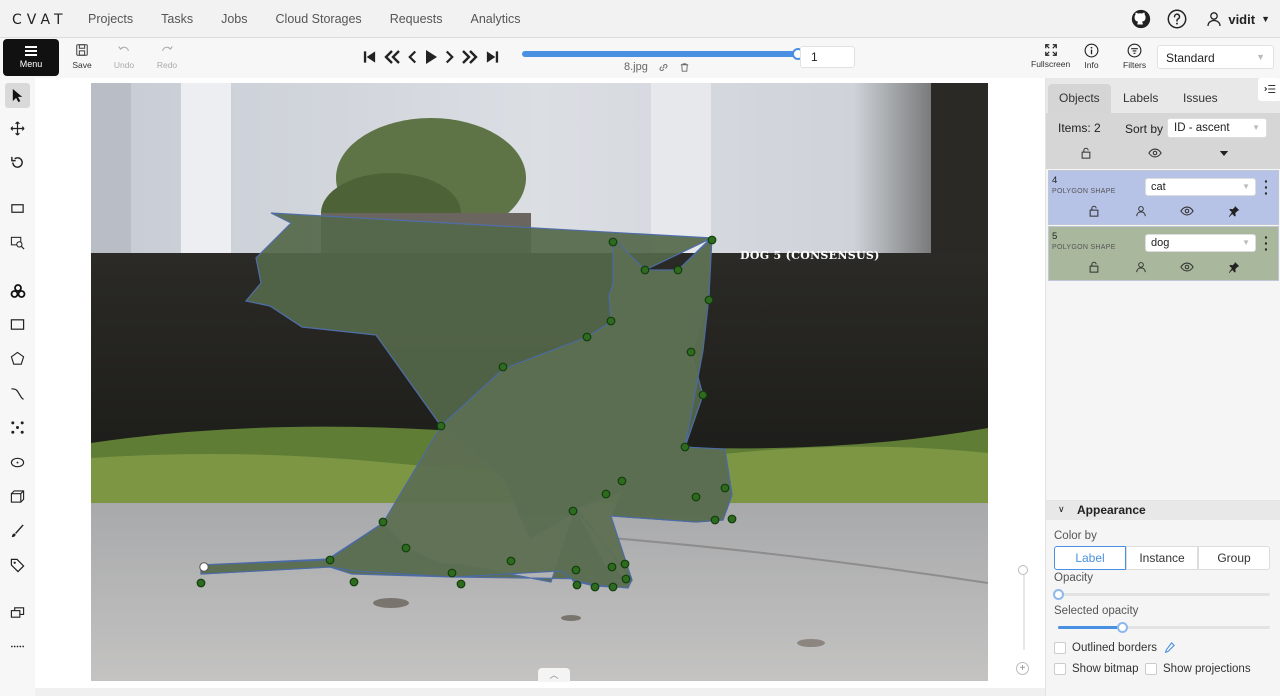 This screenshot has height=696, width=1280. Describe the element at coordinates (1091, 56) in the screenshot. I see `info-button: Info` at that location.